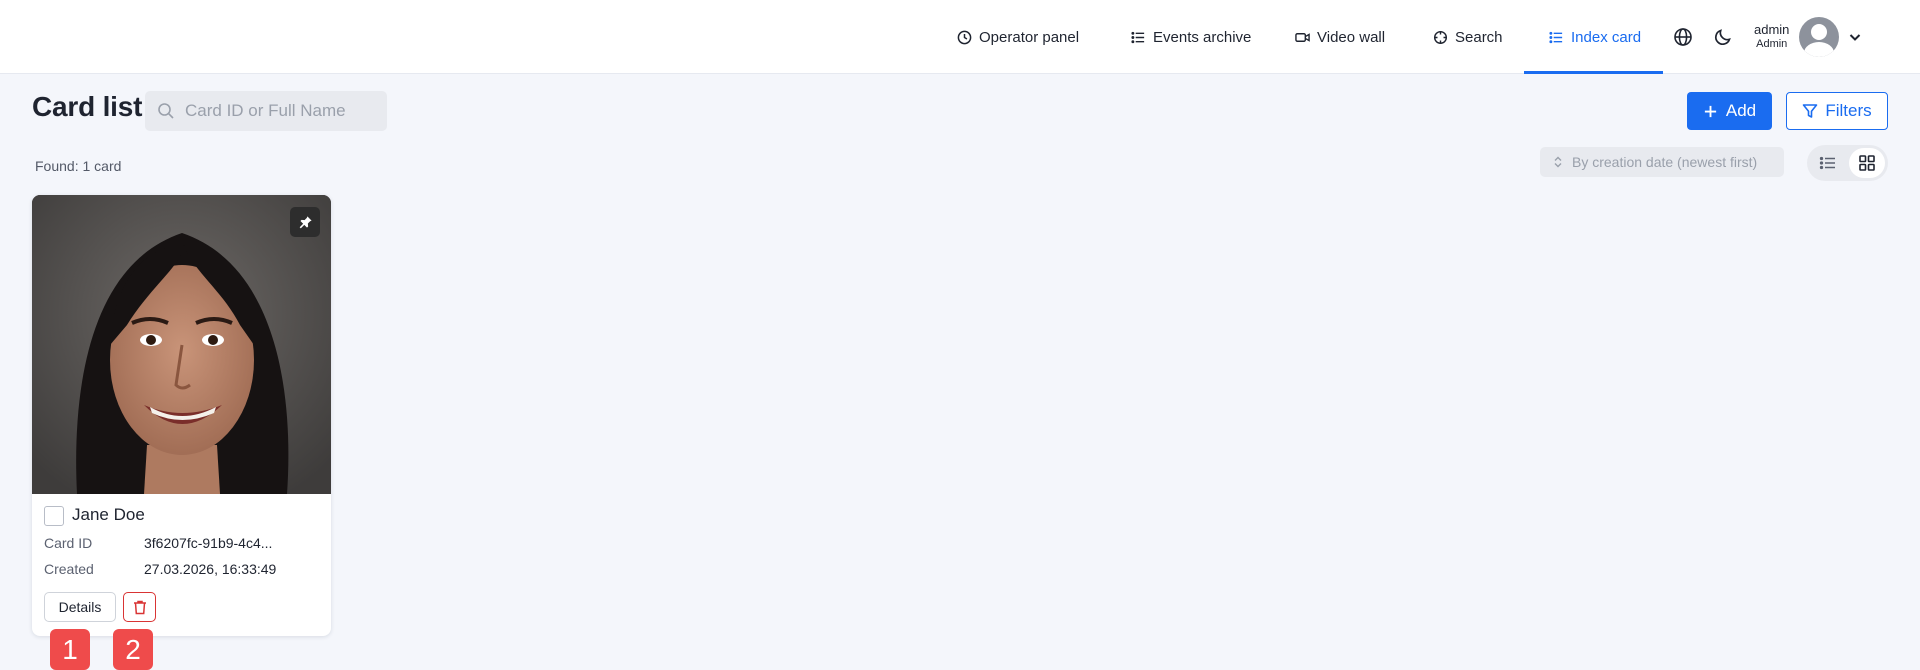 This screenshot has width=1920, height=670. Describe the element at coordinates (1029, 37) in the screenshot. I see `nav-item-label: Operator panel` at that location.